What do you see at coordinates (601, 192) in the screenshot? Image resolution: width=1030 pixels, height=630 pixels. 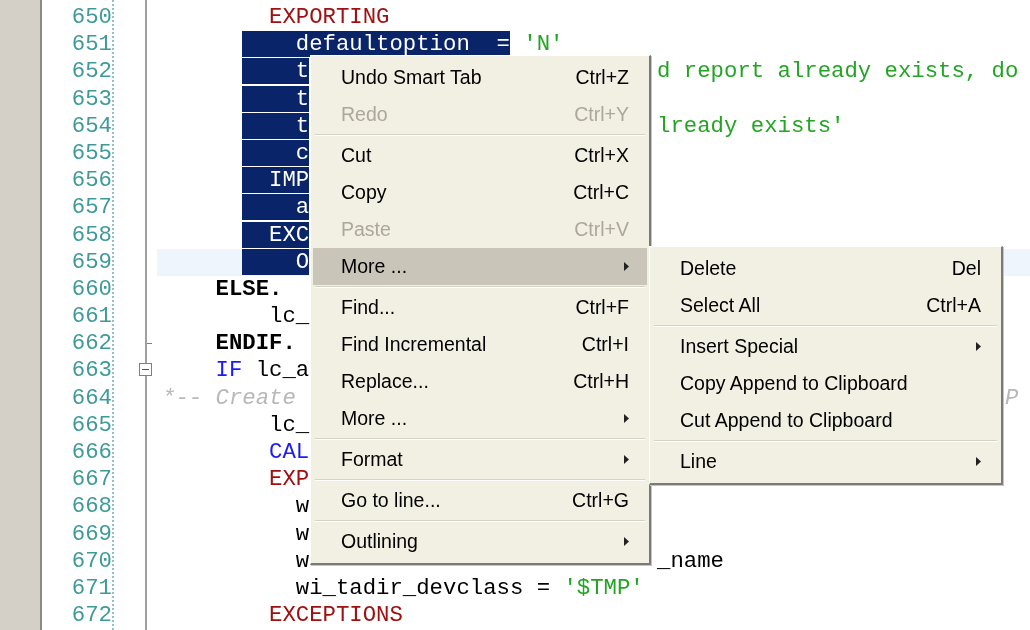 I see `shortcut-label: Ctrl+C` at bounding box center [601, 192].